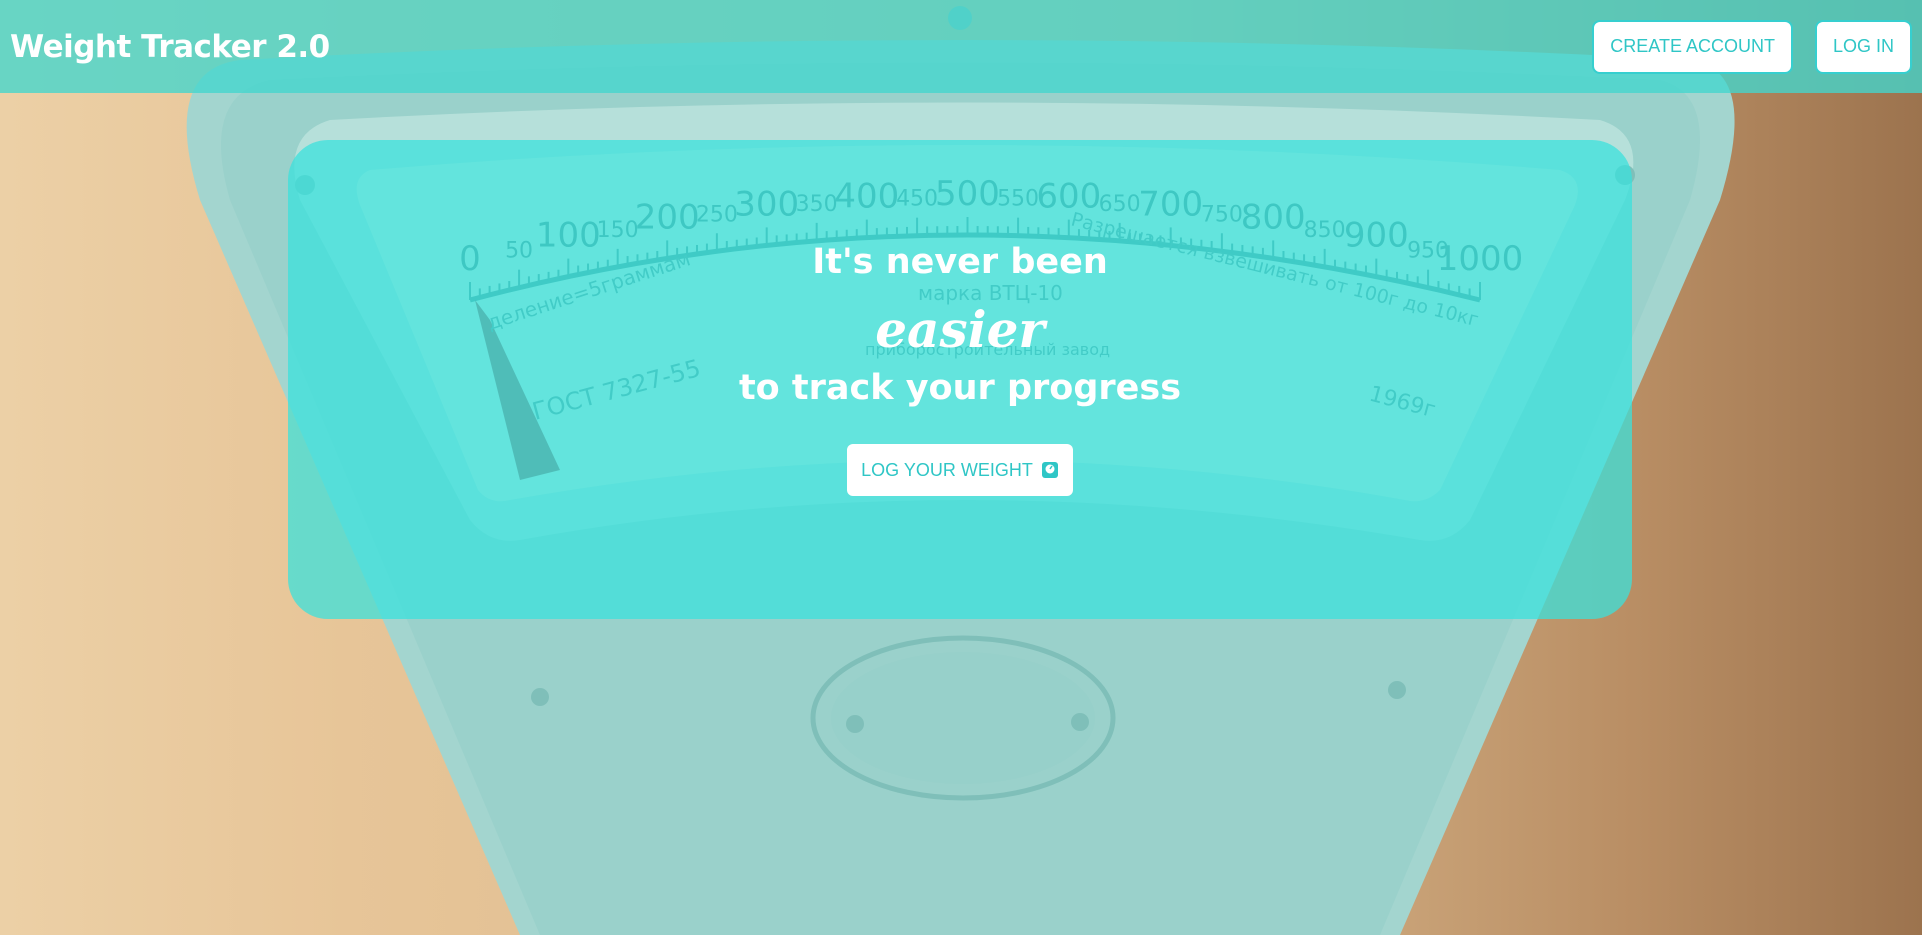  What do you see at coordinates (170, 47) in the screenshot?
I see `app-brand: Weight Tracker 2.0` at bounding box center [170, 47].